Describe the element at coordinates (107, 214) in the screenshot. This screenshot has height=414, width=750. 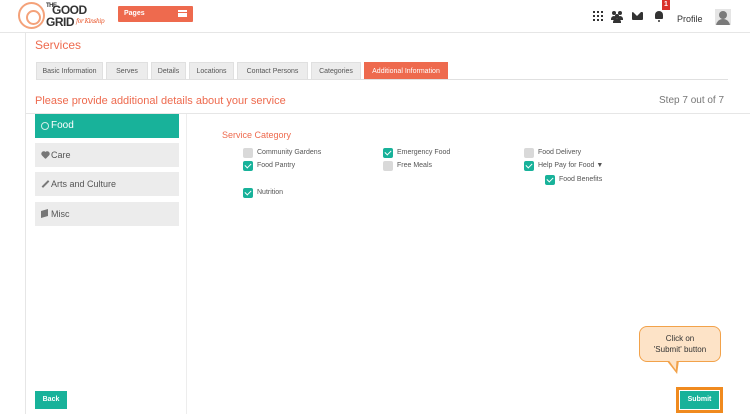
I see `sidebar-item-misc: Misc` at that location.